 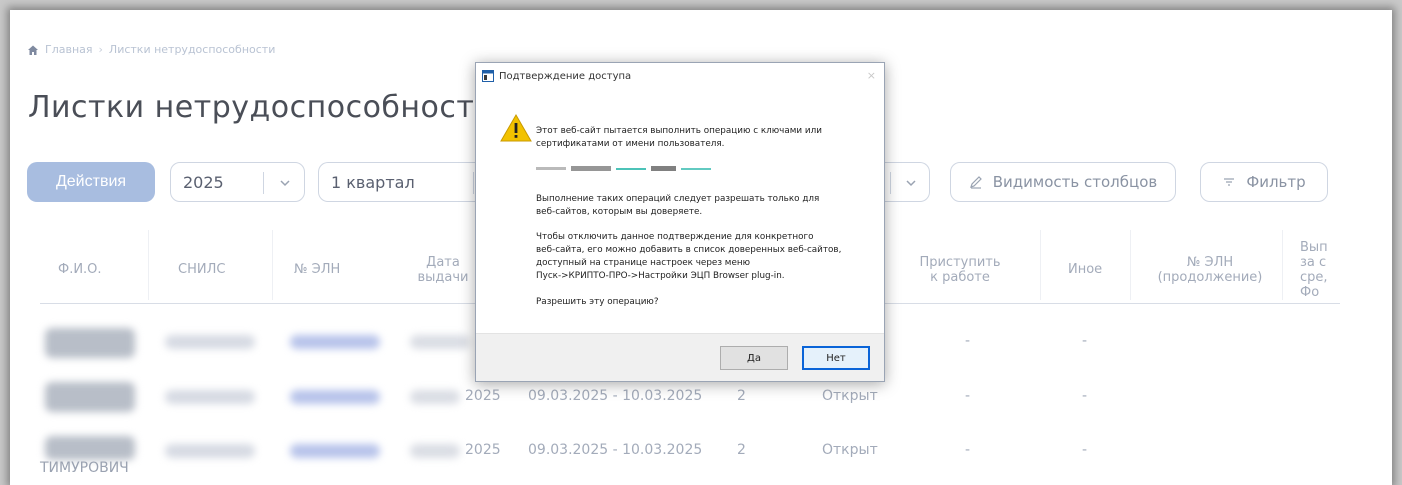 I want to click on filter-icon, so click(x=1229, y=182).